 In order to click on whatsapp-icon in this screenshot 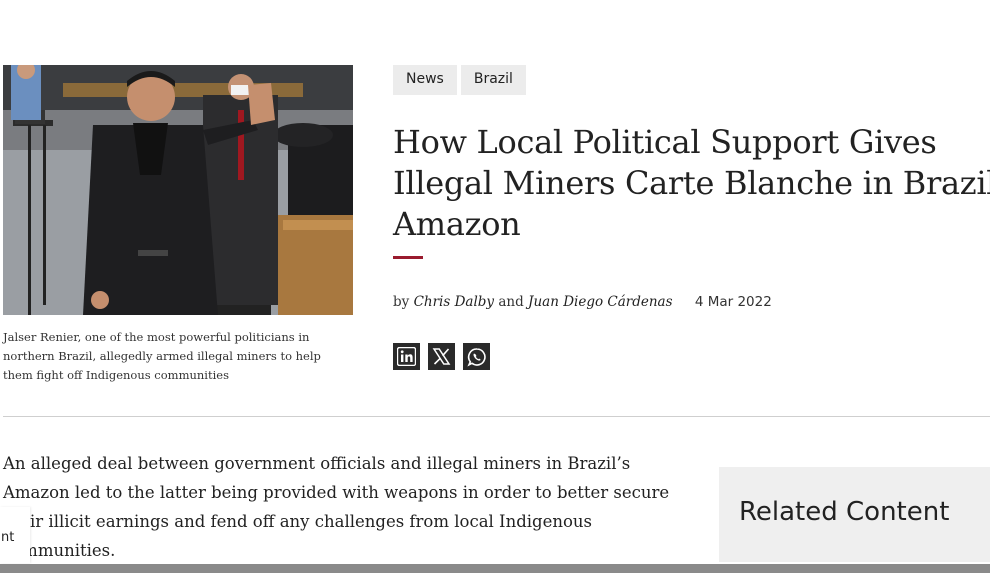, I will do `click(476, 356)`.